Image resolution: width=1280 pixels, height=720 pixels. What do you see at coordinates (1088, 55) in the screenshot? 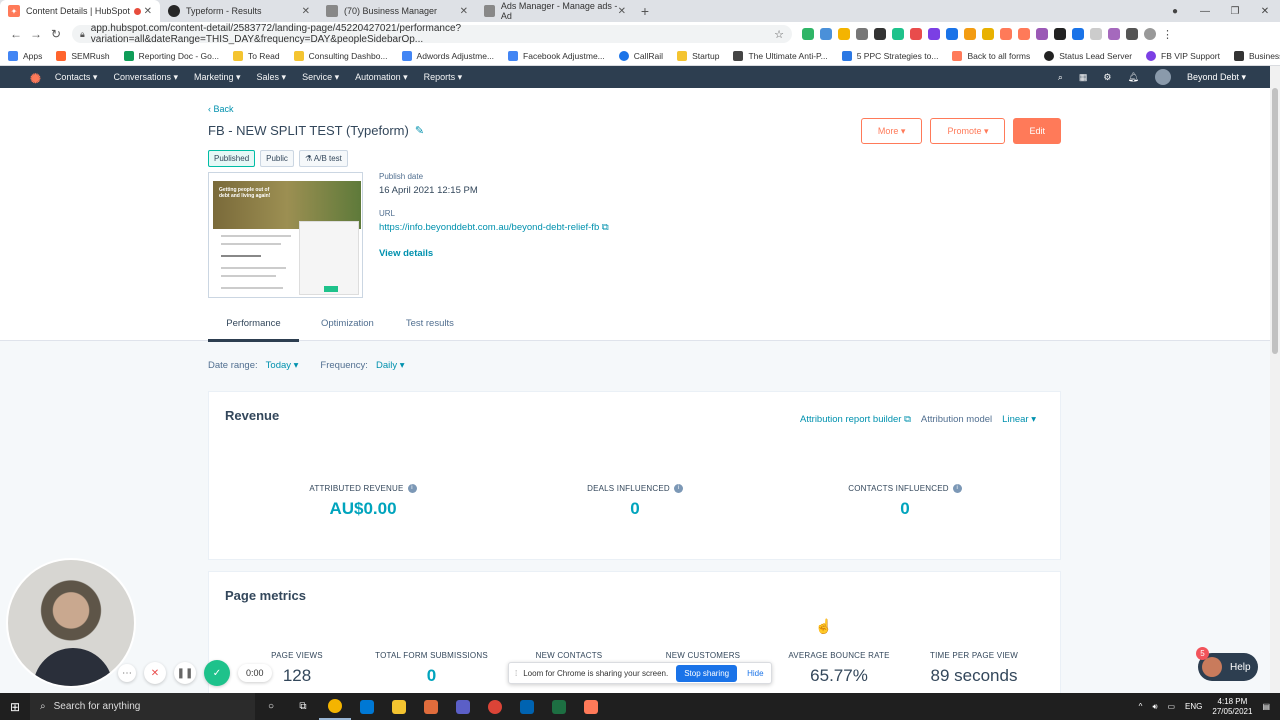
I see `bookmark-item: Status Lead Server` at bounding box center [1088, 55].